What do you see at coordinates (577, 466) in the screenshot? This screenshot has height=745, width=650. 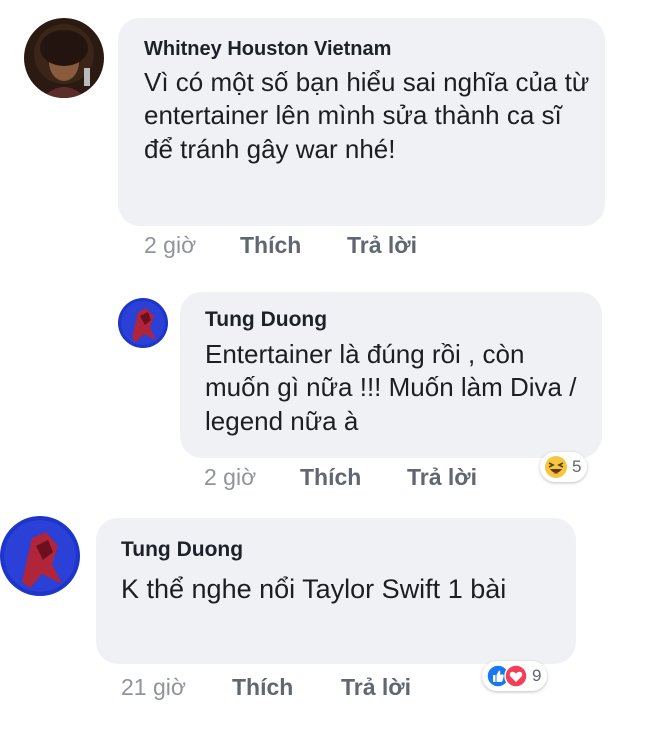 I see `reaction-count: 5` at bounding box center [577, 466].